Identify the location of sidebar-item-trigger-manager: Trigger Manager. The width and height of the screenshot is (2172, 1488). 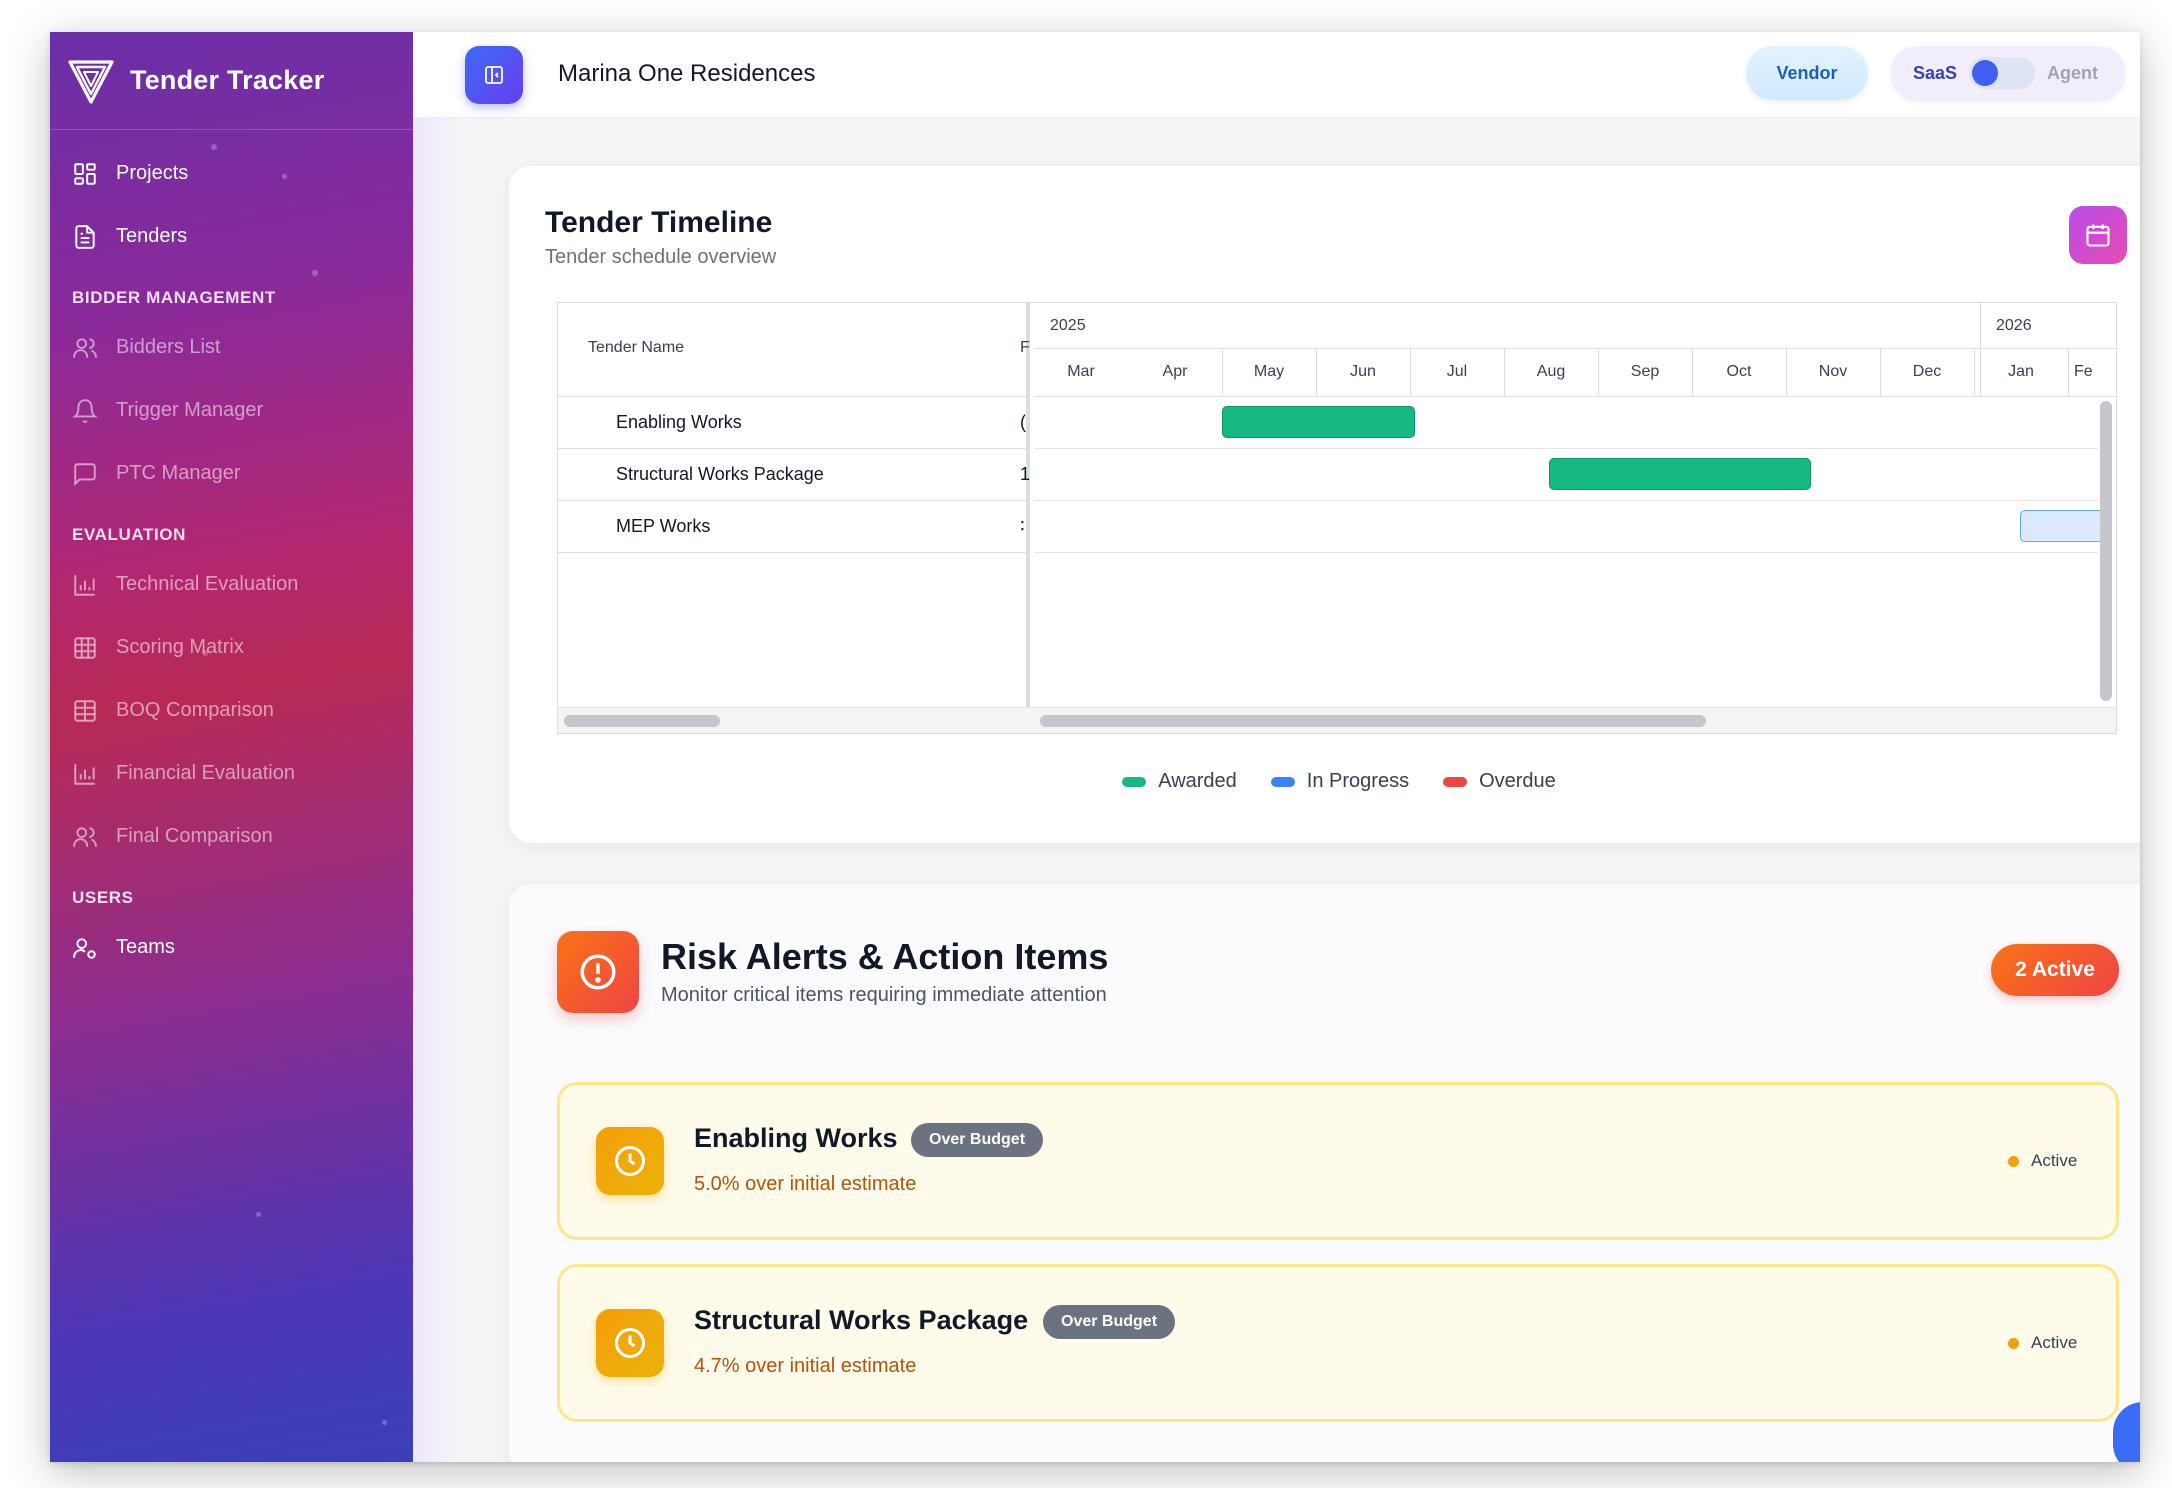
(231, 410).